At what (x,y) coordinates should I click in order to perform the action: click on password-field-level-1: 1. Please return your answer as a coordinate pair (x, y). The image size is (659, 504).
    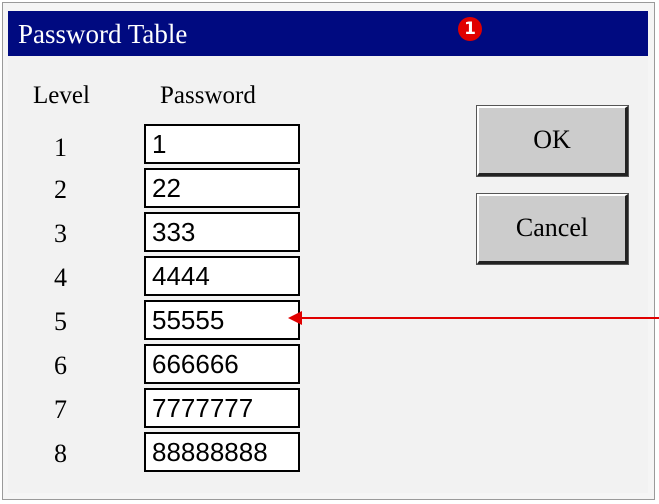
    Looking at the image, I should click on (222, 144).